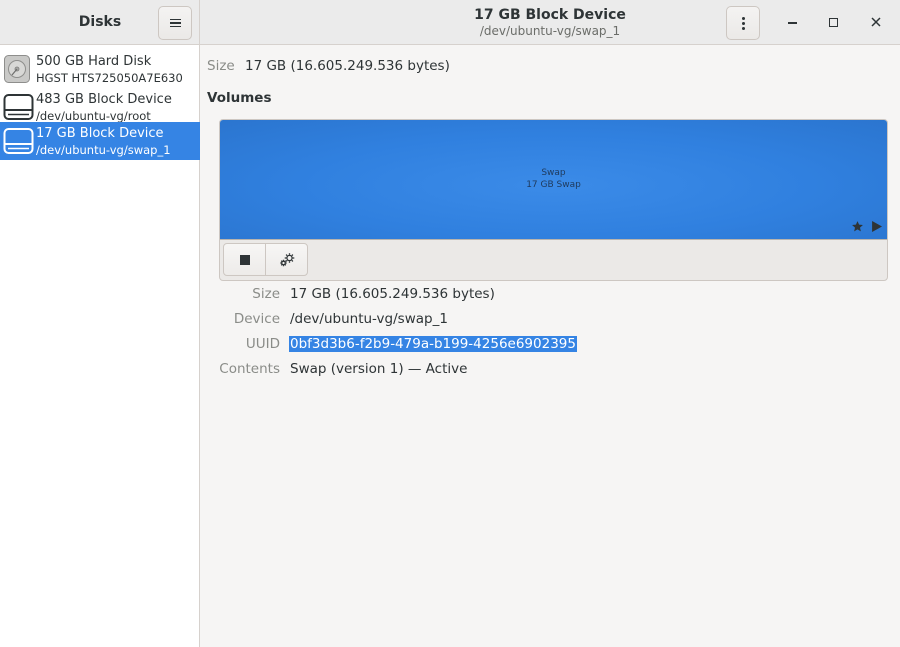 The image size is (900, 647). I want to click on more-vertical-icon, so click(743, 23).